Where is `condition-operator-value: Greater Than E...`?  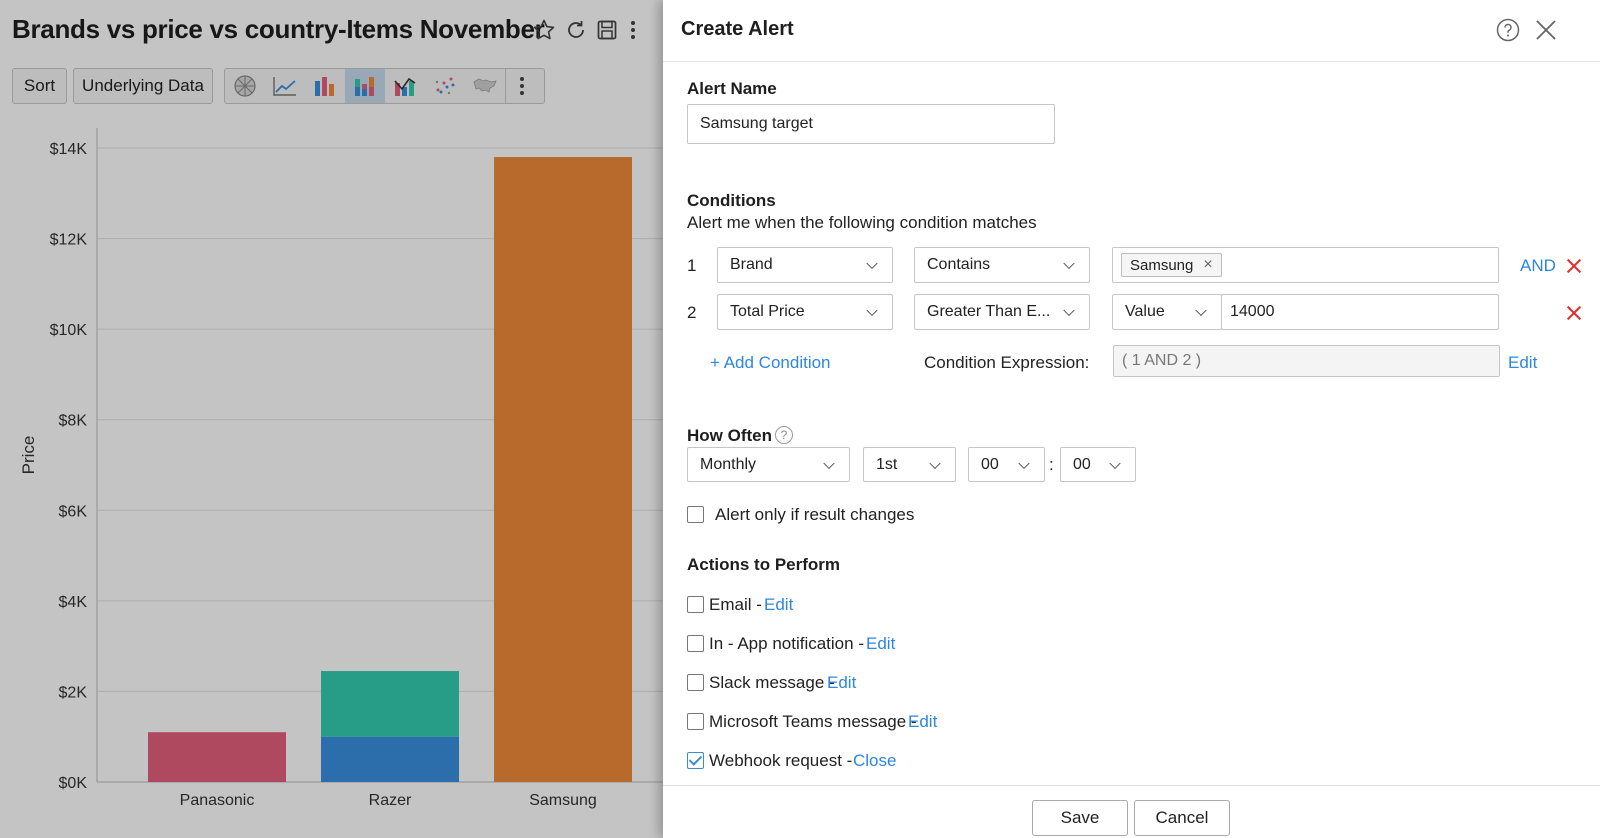 condition-operator-value: Greater Than E... is located at coordinates (989, 311).